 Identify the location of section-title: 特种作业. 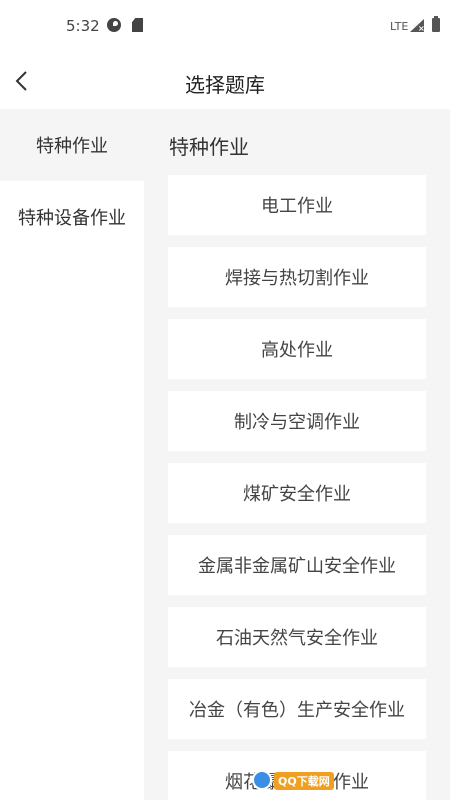
(209, 147).